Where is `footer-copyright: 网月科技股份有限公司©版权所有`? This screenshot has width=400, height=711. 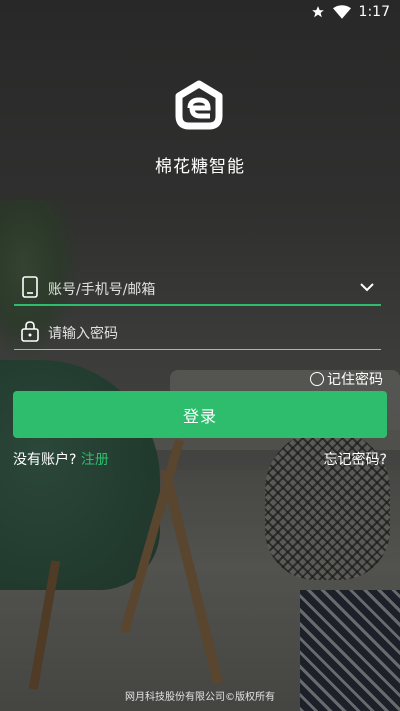 footer-copyright: 网月科技股份有限公司©版权所有 is located at coordinates (200, 697).